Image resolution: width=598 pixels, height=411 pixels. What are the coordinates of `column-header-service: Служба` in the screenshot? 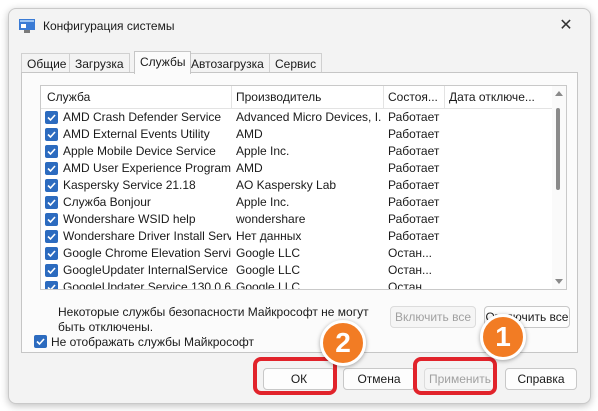 It's located at (136, 97).